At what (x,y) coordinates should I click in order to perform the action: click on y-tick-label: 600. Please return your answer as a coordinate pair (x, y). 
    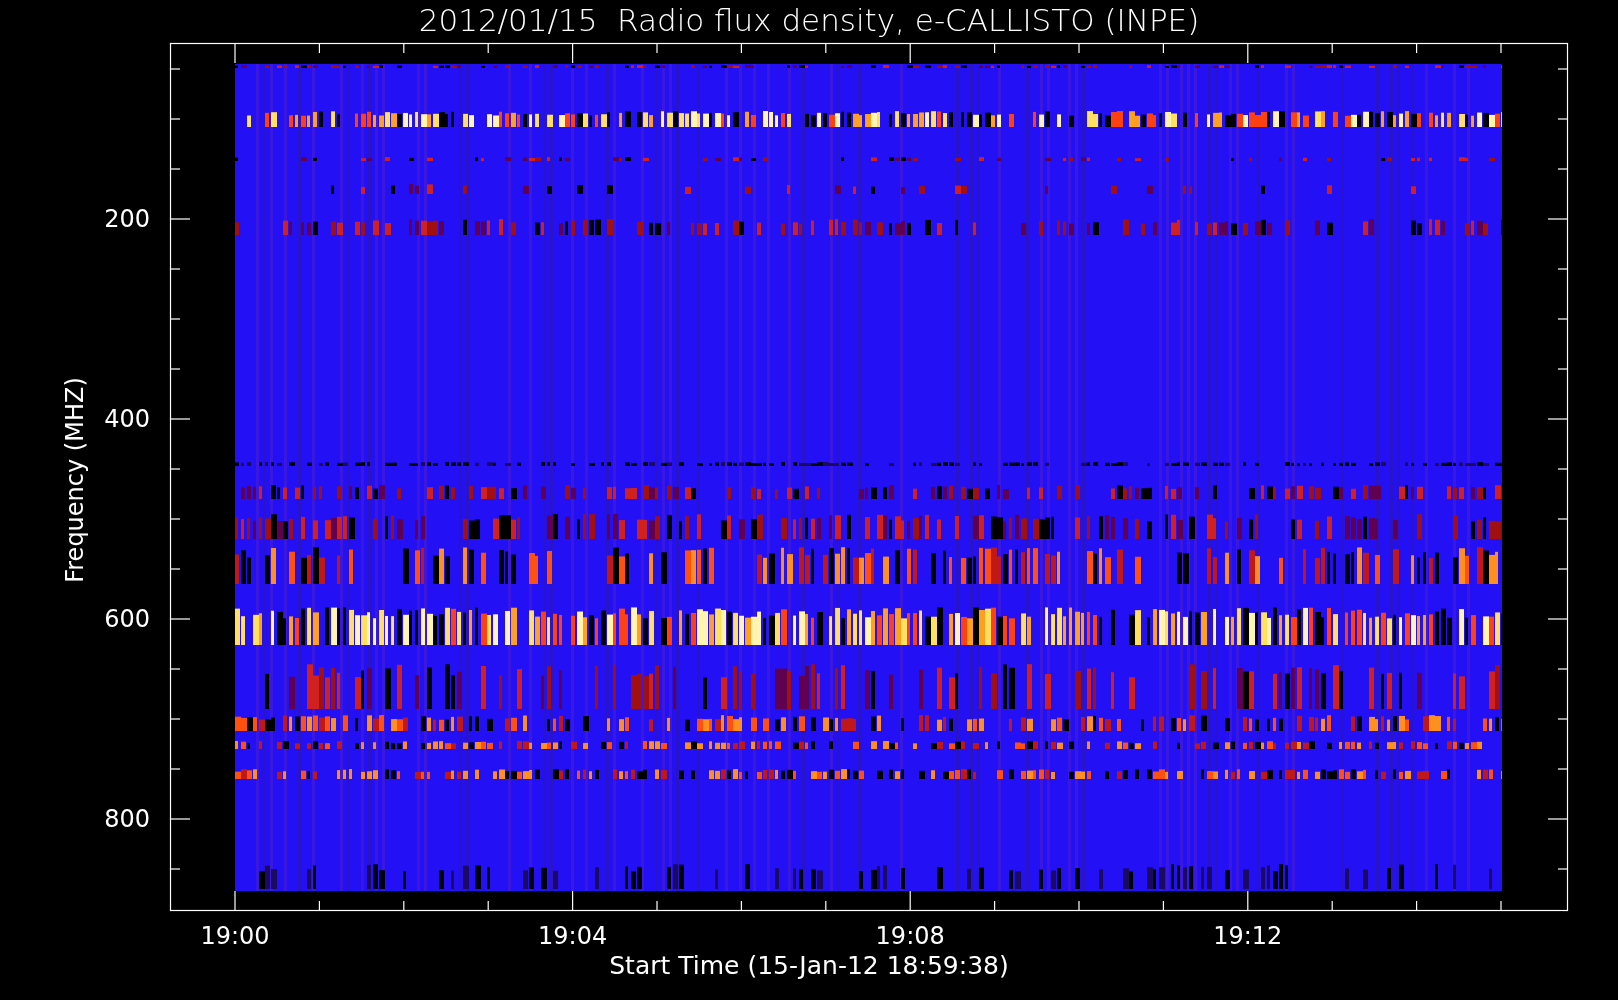
    Looking at the image, I should click on (127, 619).